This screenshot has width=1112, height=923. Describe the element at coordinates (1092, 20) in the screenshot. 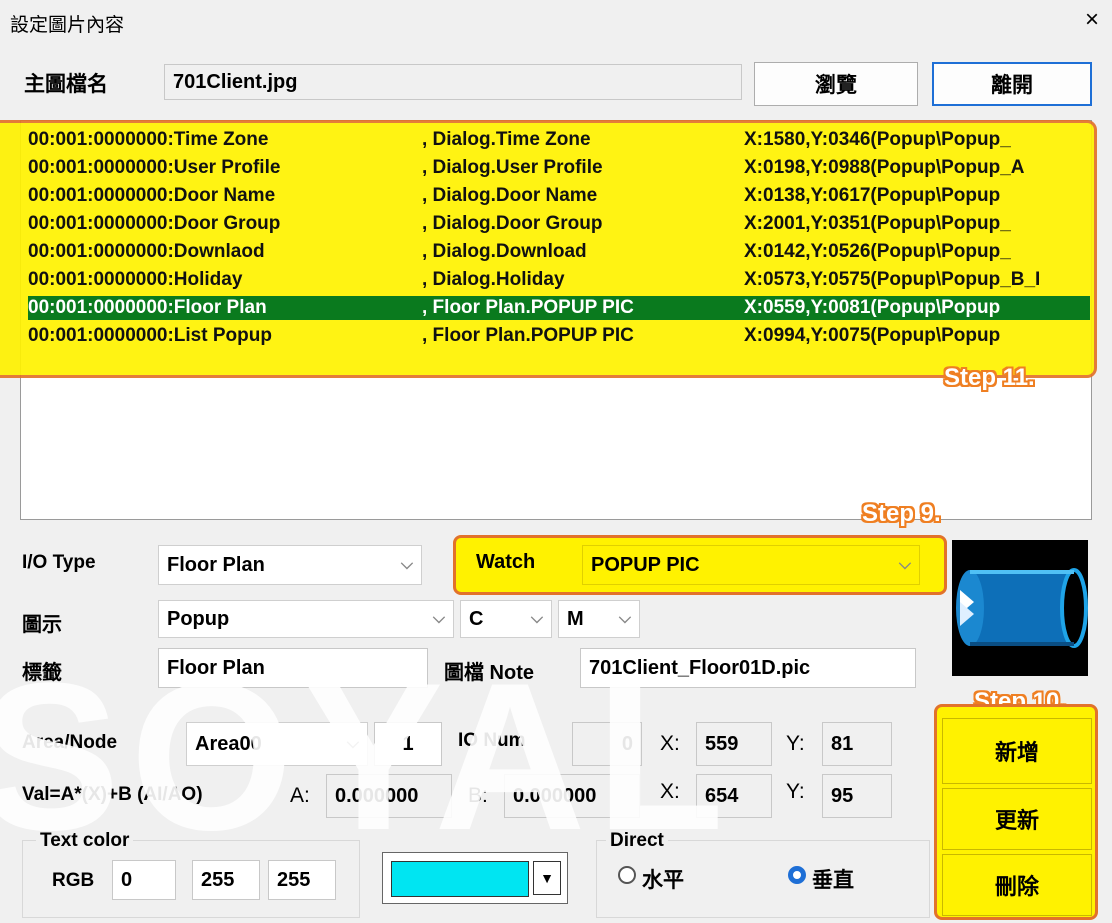

I see `close-icon: ×` at that location.